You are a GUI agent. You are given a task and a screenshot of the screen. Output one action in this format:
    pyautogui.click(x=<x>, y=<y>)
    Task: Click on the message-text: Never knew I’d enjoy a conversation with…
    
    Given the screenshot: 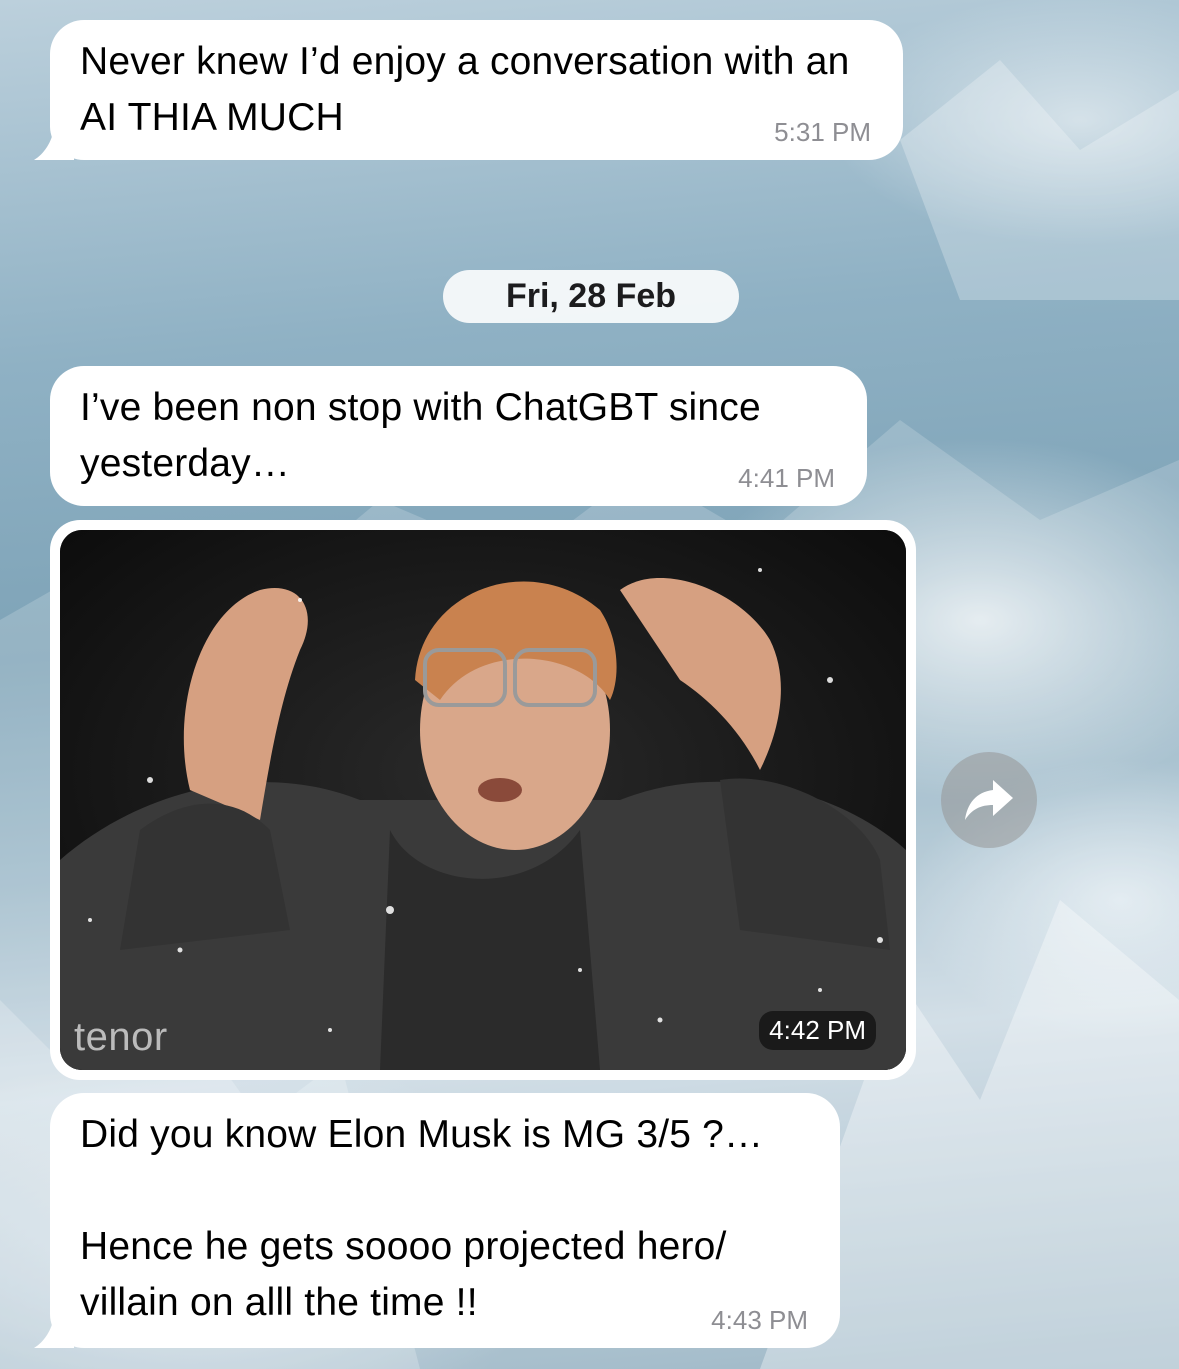 What is the action you would take?
    pyautogui.click(x=465, y=89)
    